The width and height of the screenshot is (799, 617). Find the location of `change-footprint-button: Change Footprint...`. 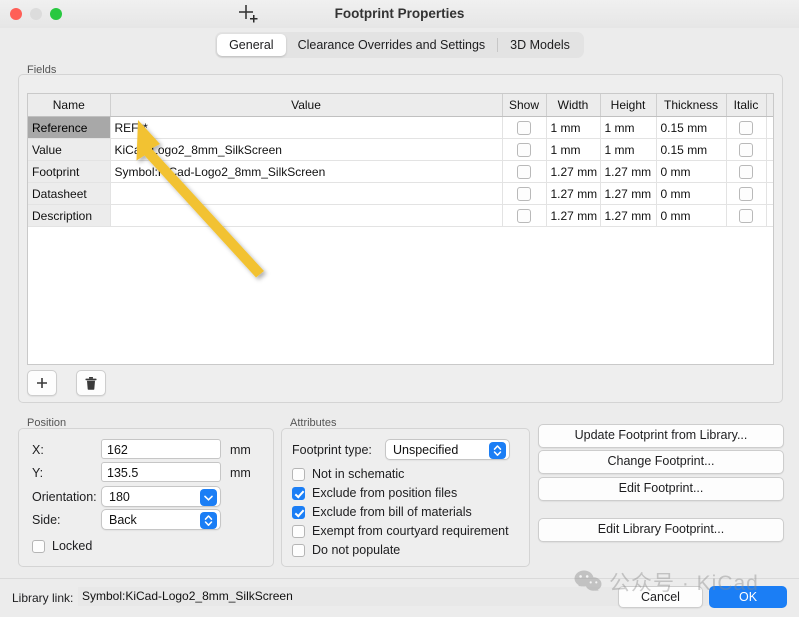

change-footprint-button: Change Footprint... is located at coordinates (661, 462).